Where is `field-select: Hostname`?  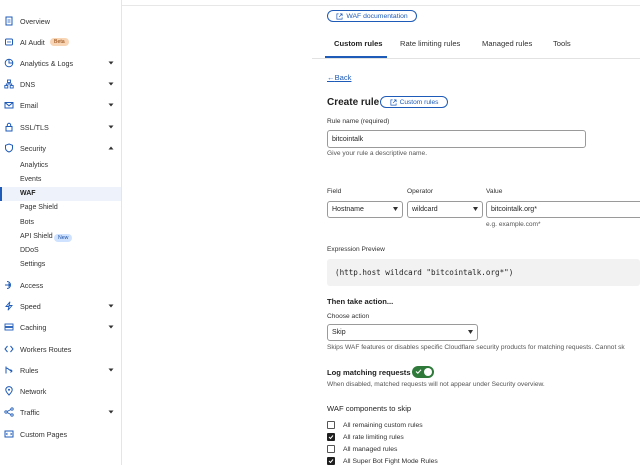 field-select: Hostname is located at coordinates (365, 209).